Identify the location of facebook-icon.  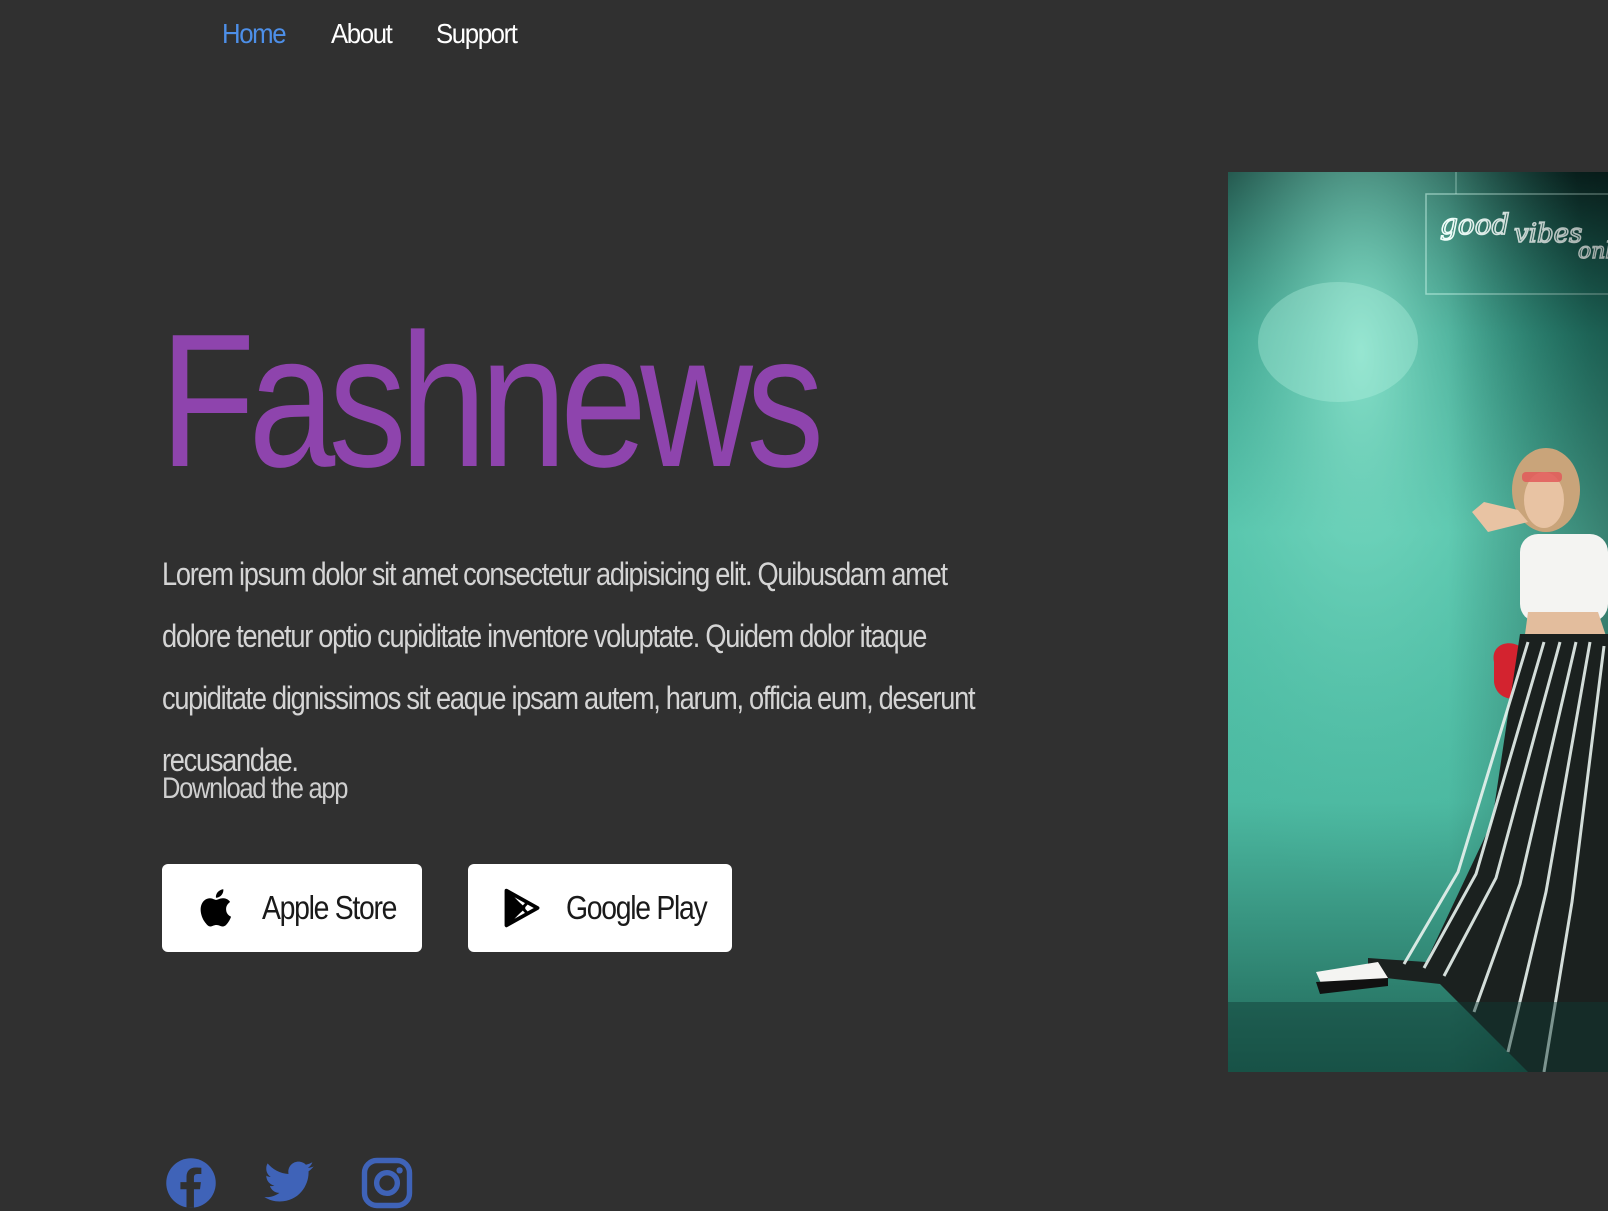
(191, 1183).